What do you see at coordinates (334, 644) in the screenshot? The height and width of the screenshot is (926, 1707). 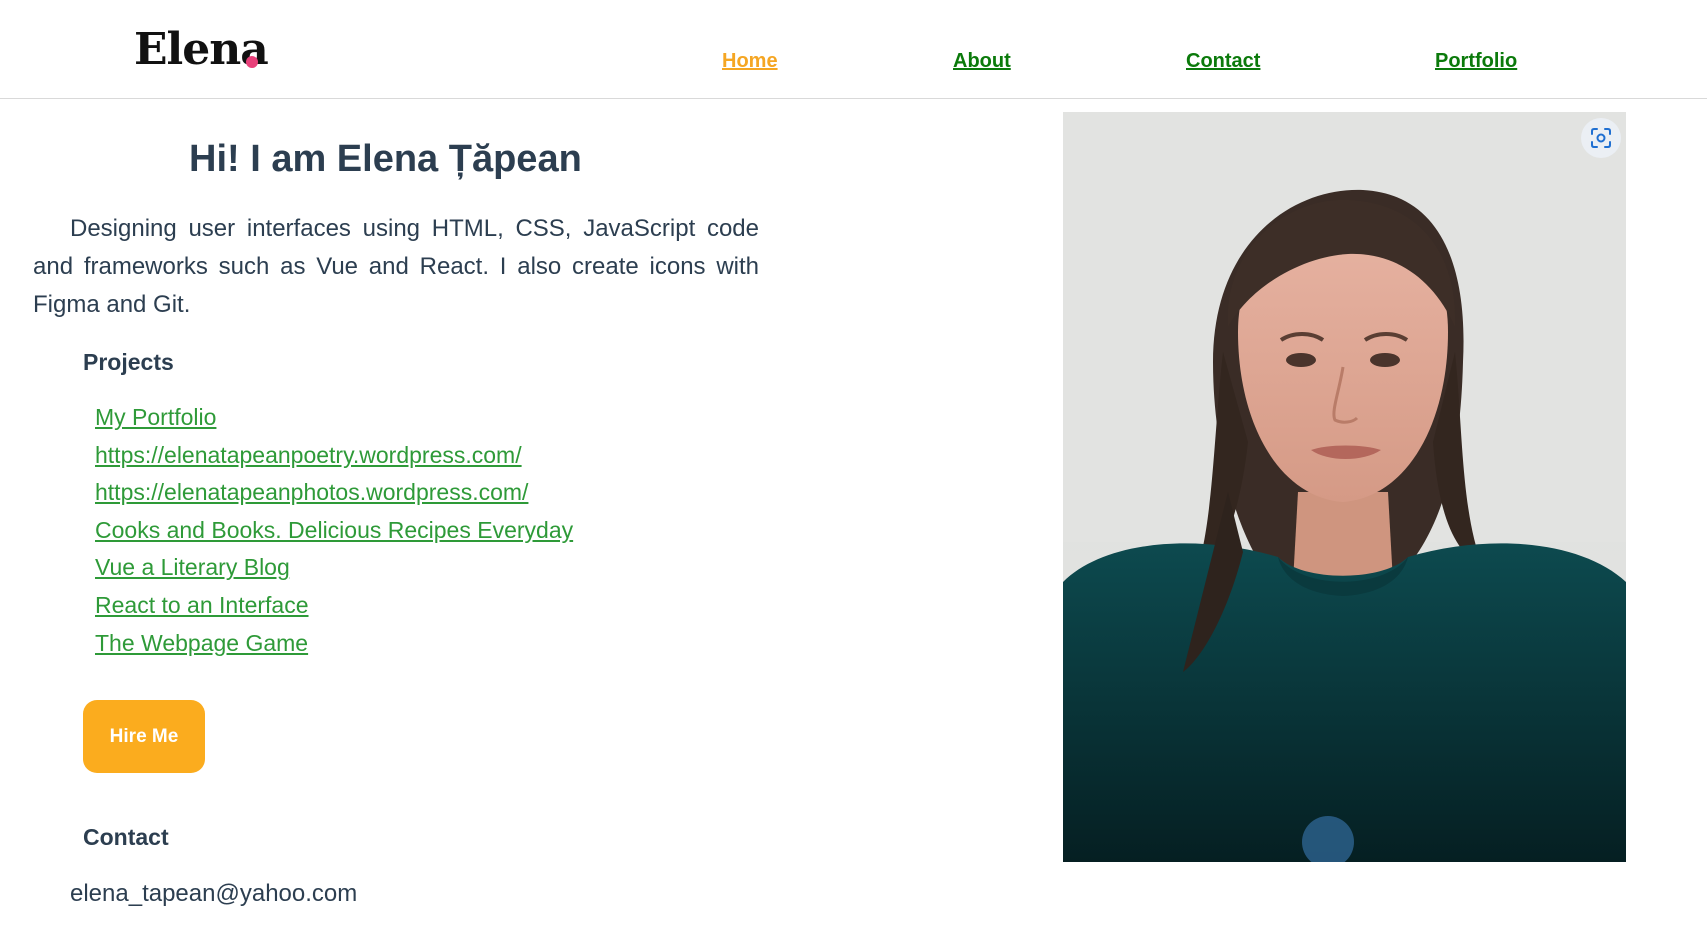 I see `list-item: The Webpage Game` at bounding box center [334, 644].